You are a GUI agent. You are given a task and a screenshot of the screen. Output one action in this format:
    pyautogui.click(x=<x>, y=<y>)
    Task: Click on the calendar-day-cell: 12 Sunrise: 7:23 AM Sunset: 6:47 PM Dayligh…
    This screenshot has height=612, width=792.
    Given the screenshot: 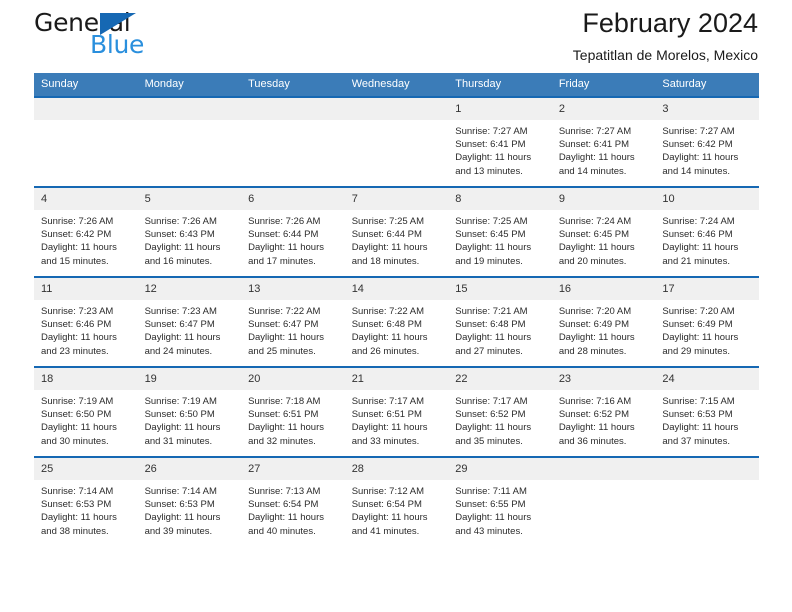 What is the action you would take?
    pyautogui.click(x=189, y=321)
    